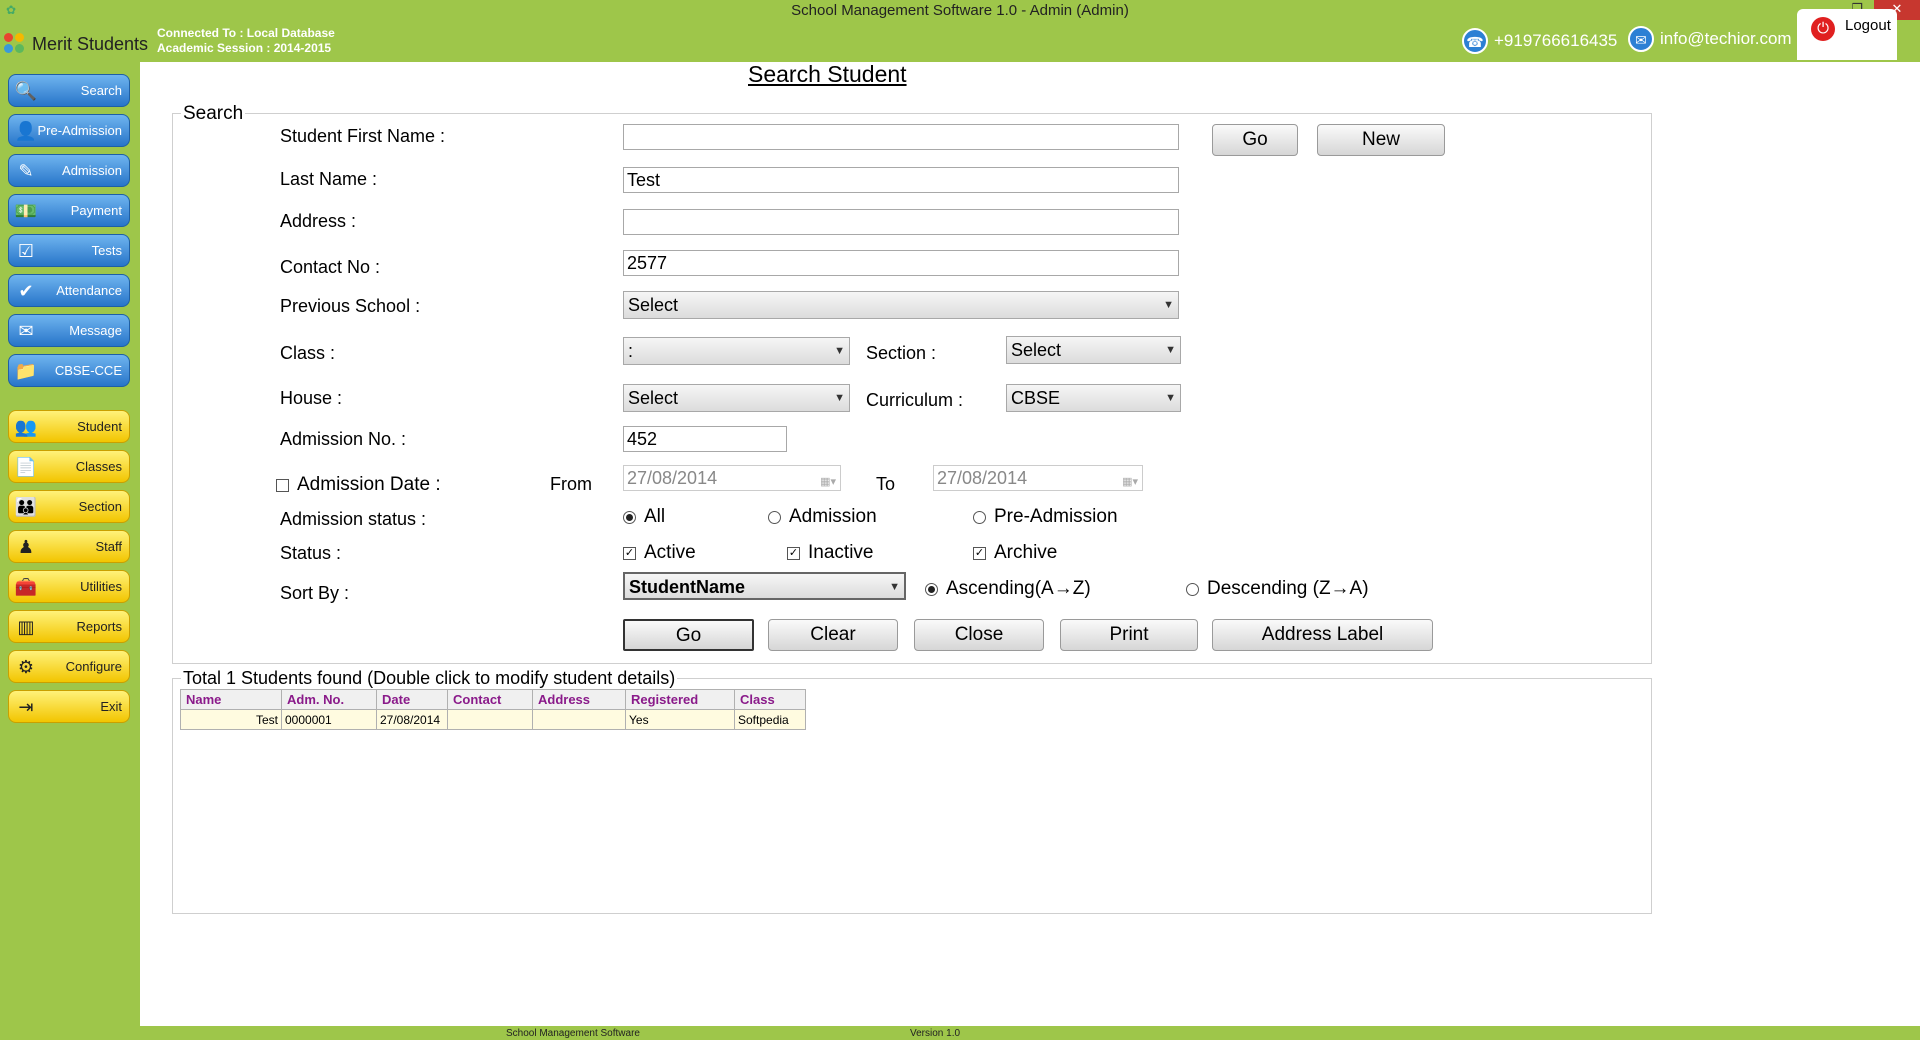 This screenshot has width=1920, height=1040. What do you see at coordinates (26, 171) in the screenshot?
I see `pencil-icon: ✎` at bounding box center [26, 171].